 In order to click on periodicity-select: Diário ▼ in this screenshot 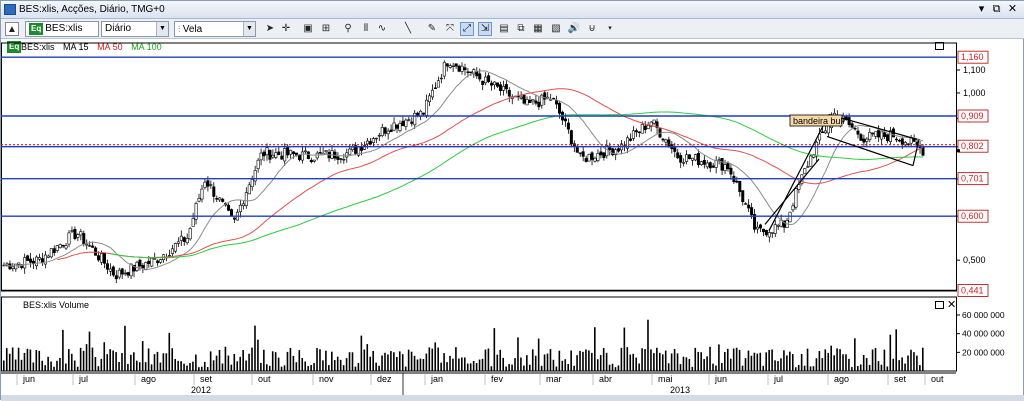, I will do `click(135, 29)`.